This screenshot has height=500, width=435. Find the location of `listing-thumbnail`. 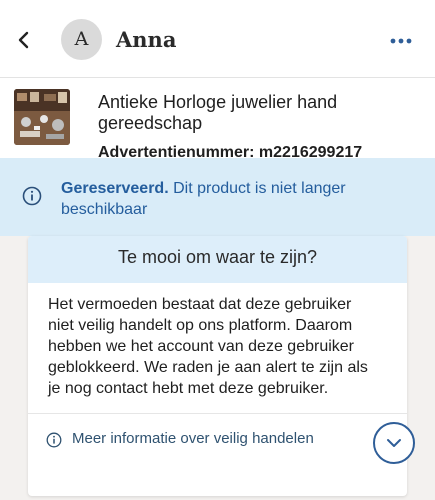

listing-thumbnail is located at coordinates (42, 117).